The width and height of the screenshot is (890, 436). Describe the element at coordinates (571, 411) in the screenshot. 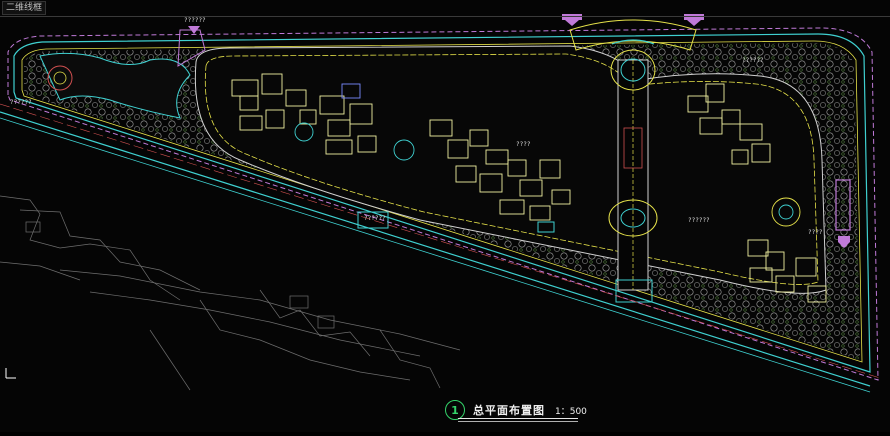

I see `drawing-scale: 1：500` at that location.